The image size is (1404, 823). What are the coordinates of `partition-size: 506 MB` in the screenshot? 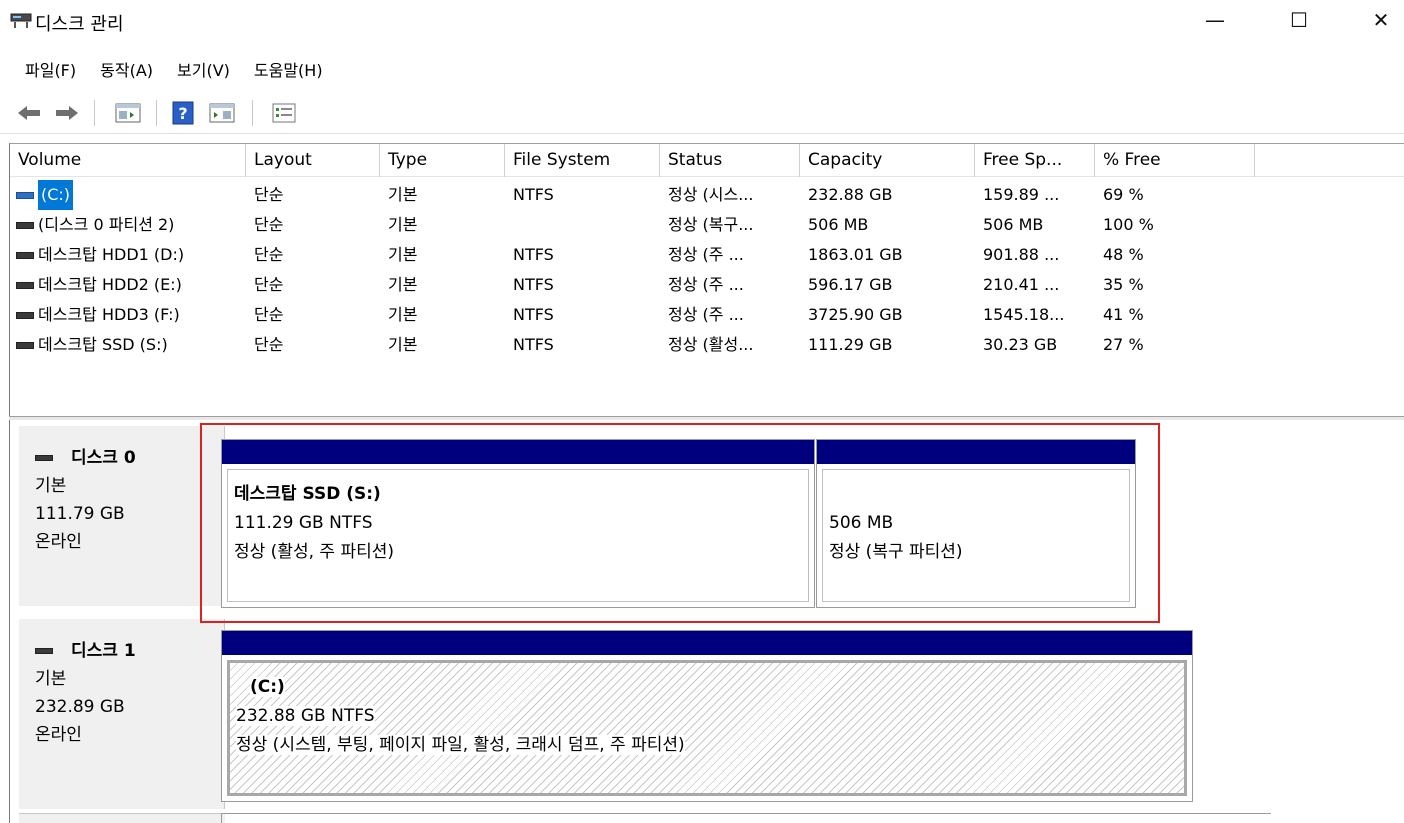 It's located at (861, 523).